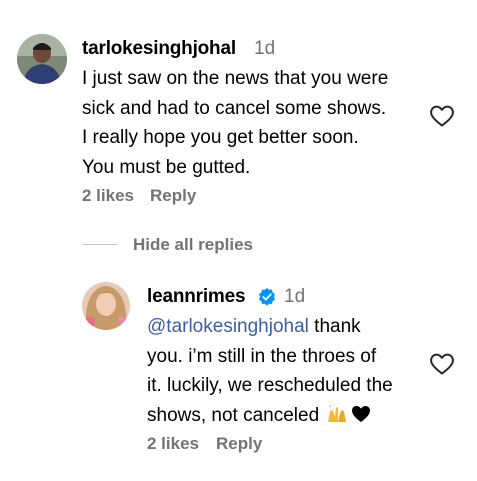 This screenshot has width=477, height=481. I want to click on comment-text-line: You must be gutted., so click(166, 167).